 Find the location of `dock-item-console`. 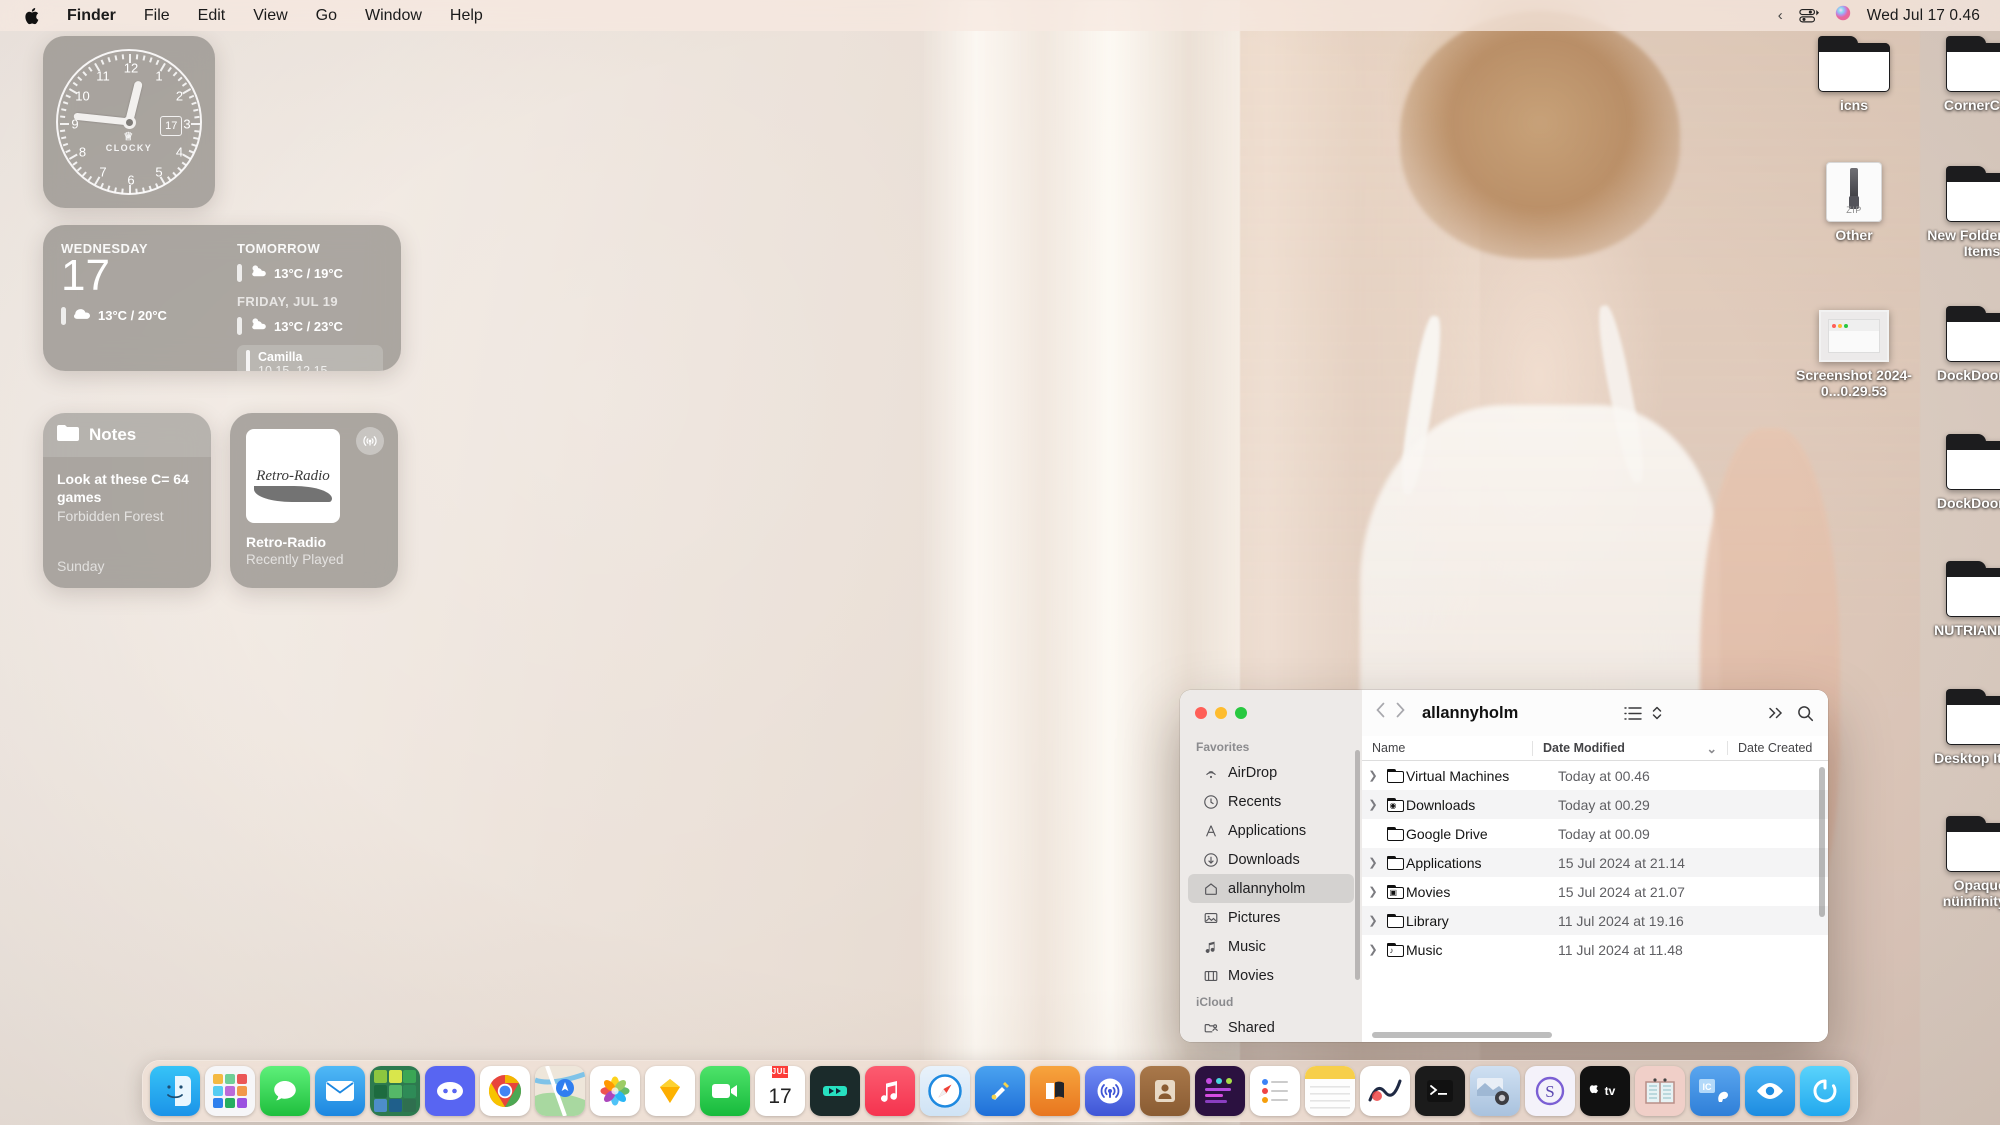

dock-item-console is located at coordinates (1220, 1091).